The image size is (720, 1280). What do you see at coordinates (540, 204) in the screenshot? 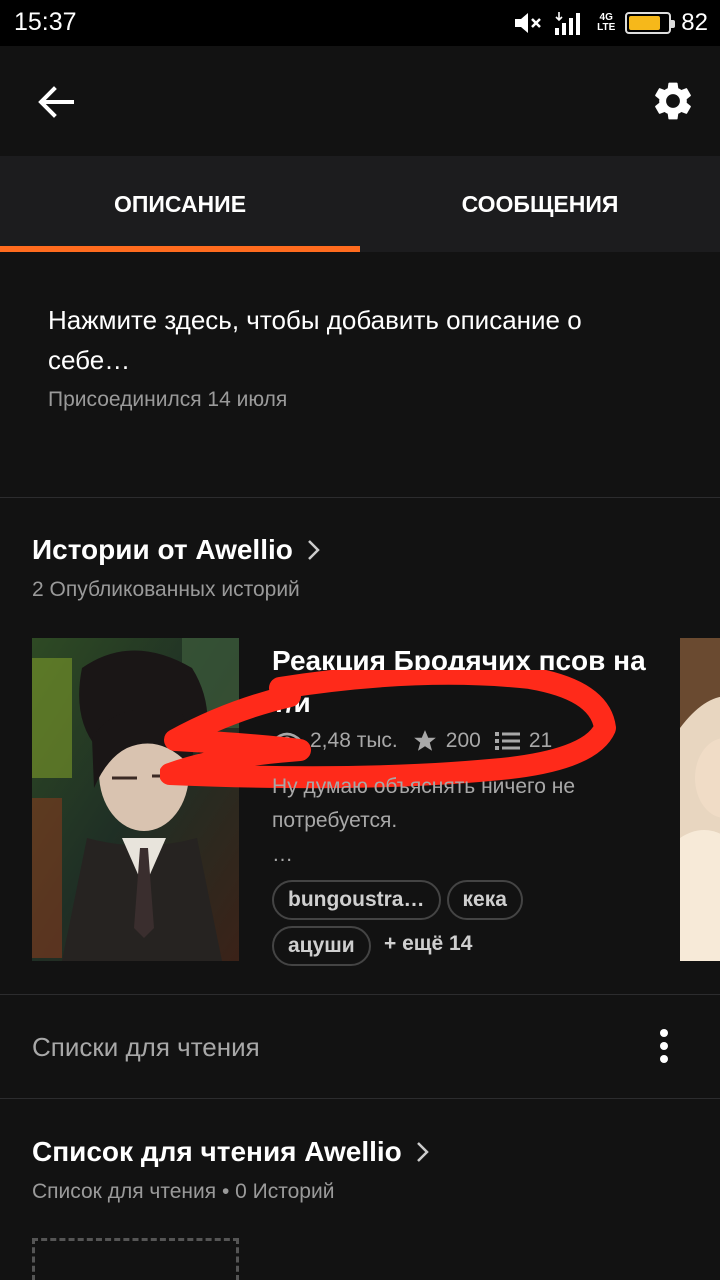
I see `tab-messages: СООБЩЕНИЯ` at bounding box center [540, 204].